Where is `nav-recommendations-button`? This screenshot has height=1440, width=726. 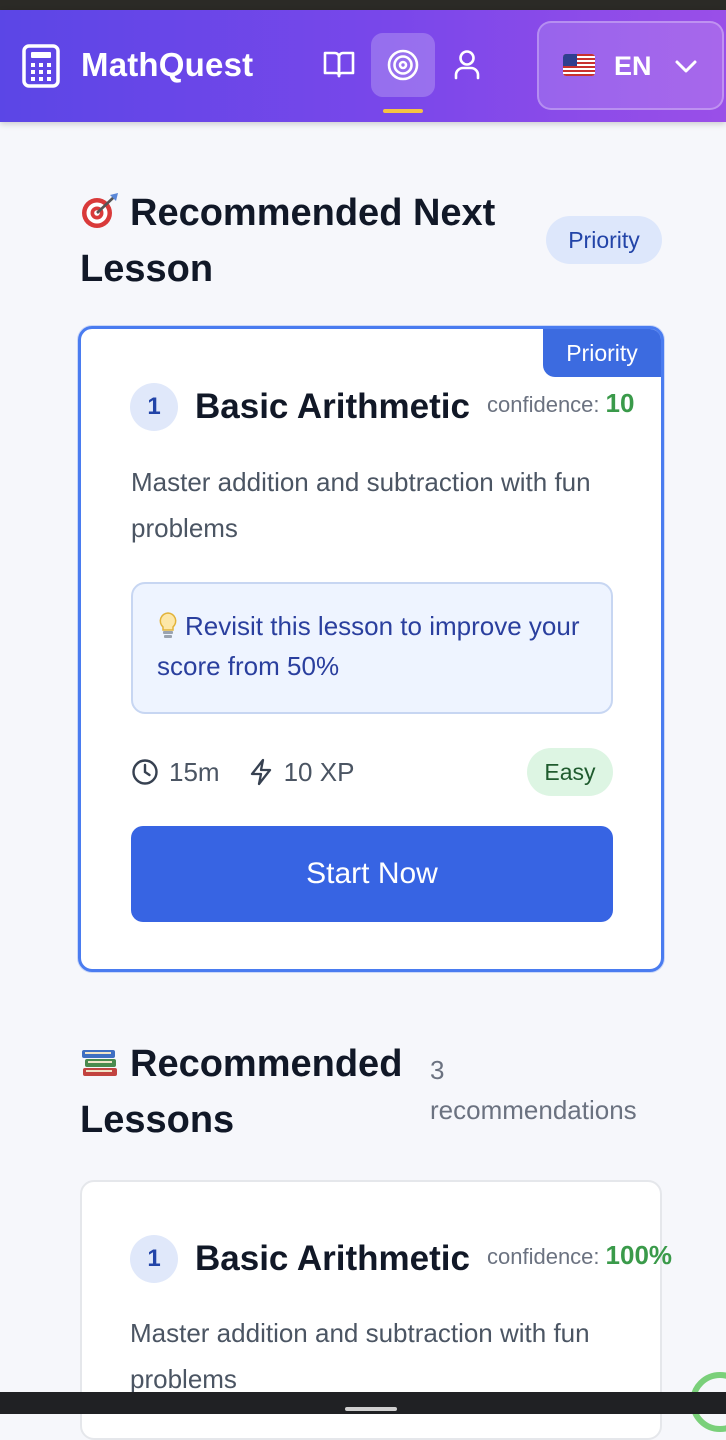 nav-recommendations-button is located at coordinates (403, 65).